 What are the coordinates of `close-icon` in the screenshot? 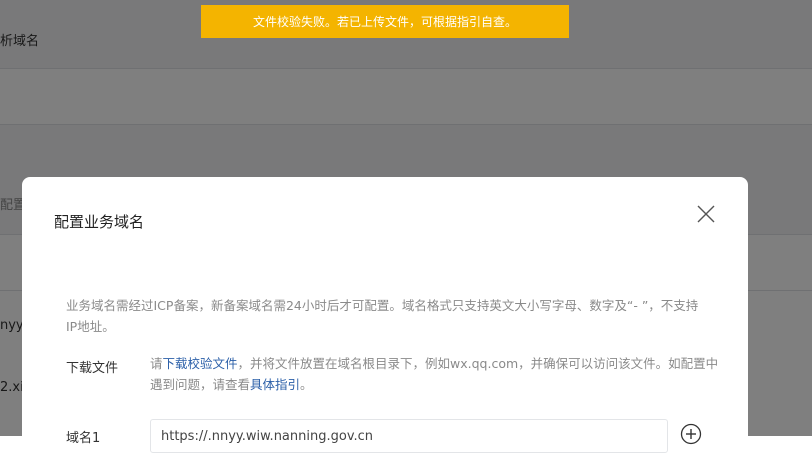 It's located at (706, 214).